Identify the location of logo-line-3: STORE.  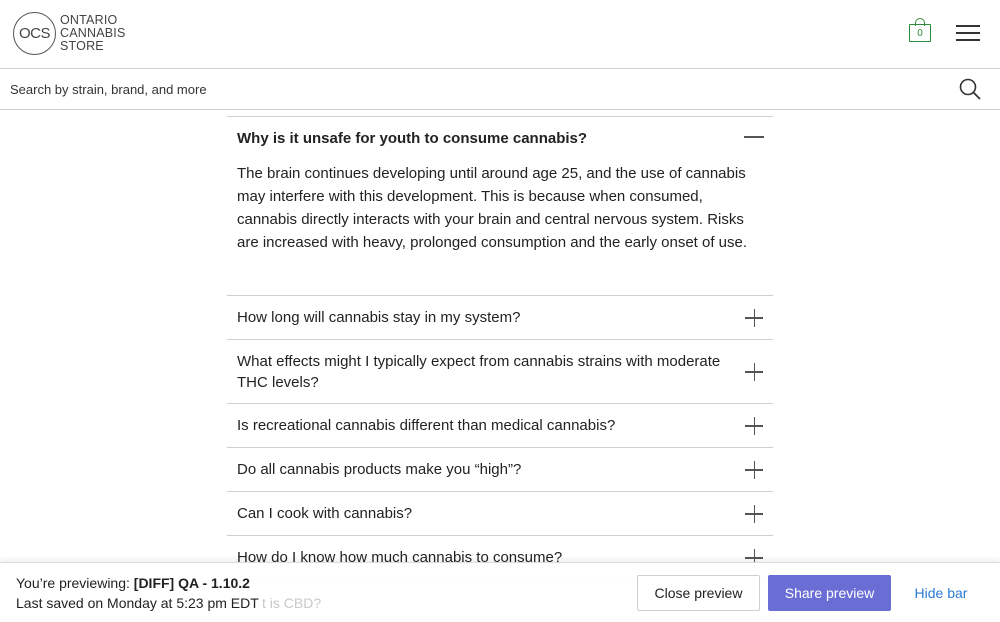
(82, 46).